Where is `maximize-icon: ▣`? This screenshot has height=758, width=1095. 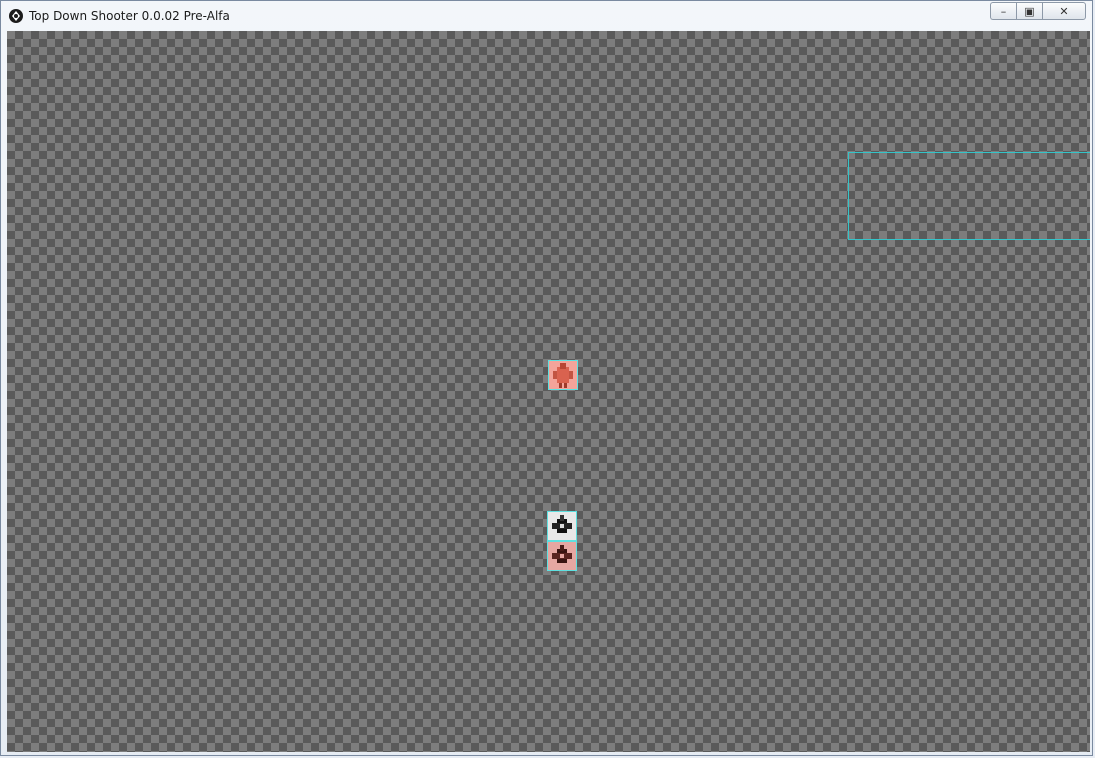
maximize-icon: ▣ is located at coordinates (1029, 11).